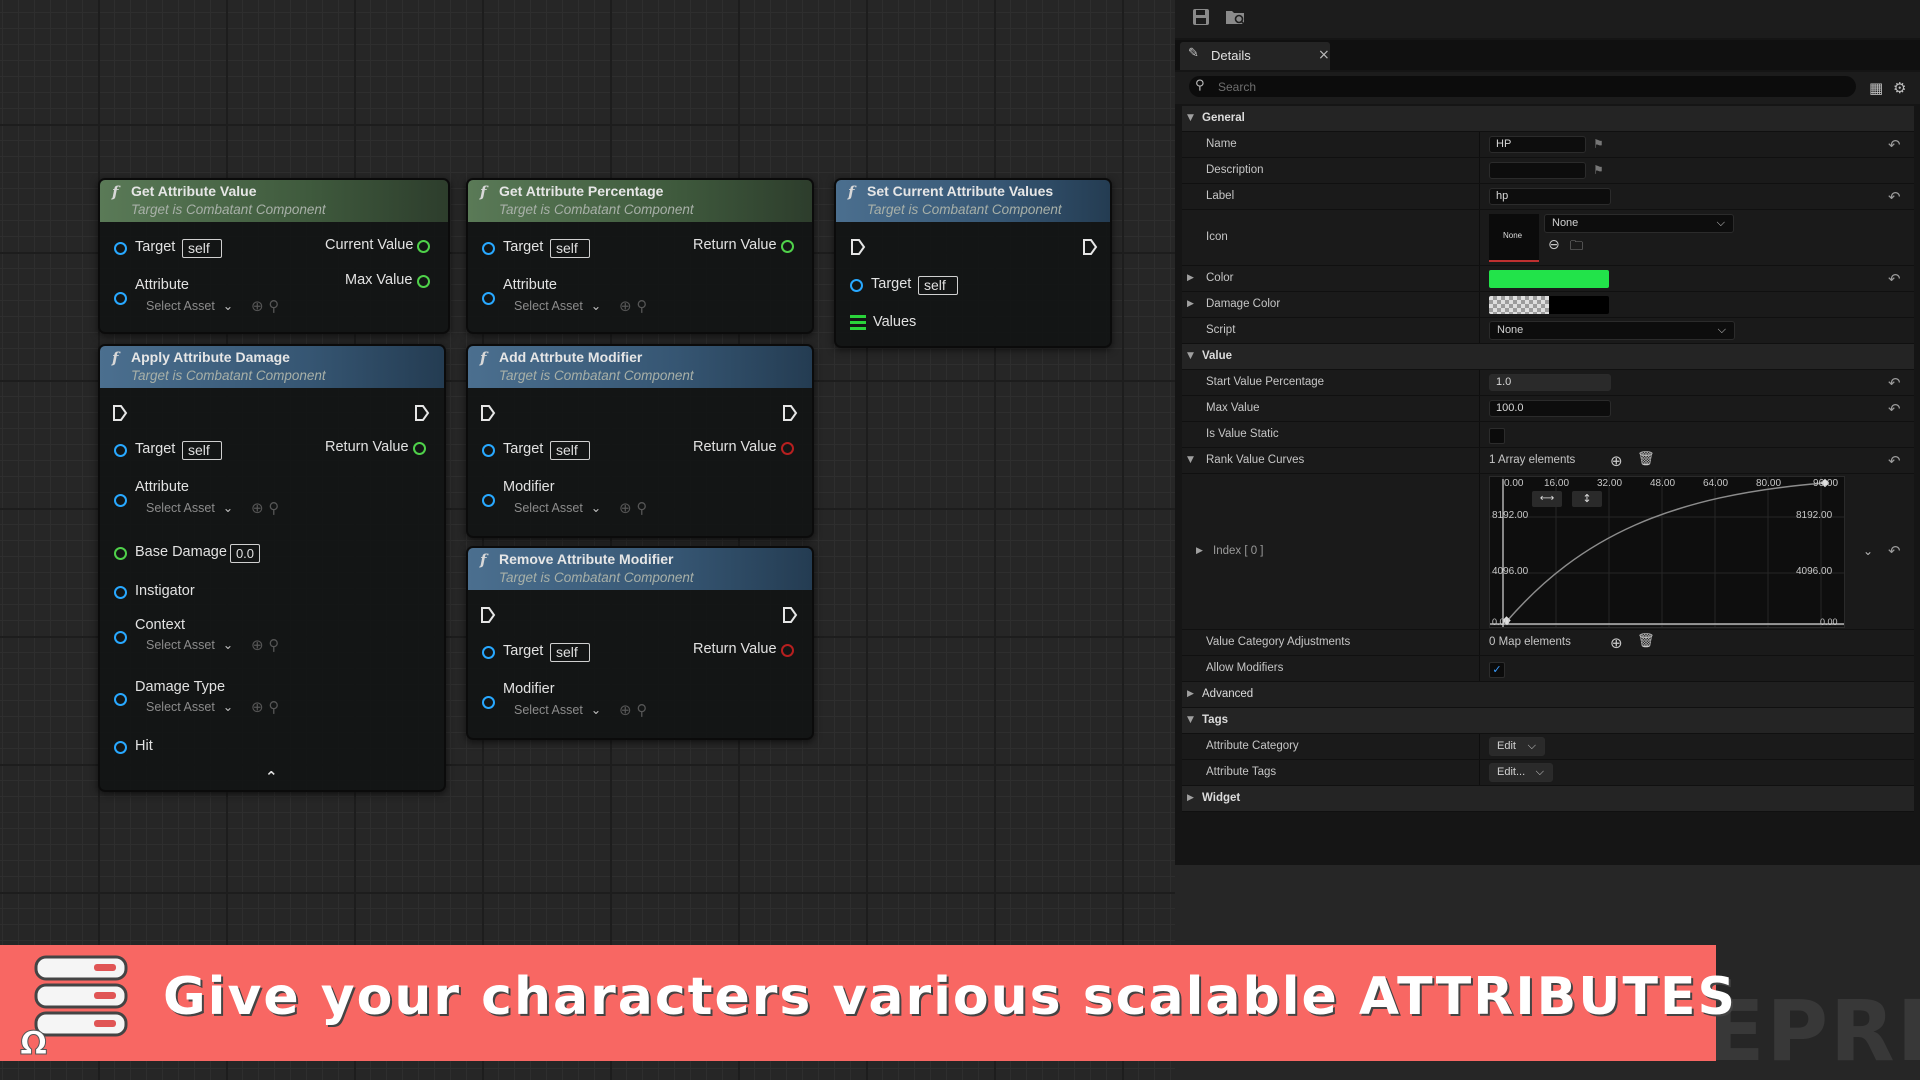  Describe the element at coordinates (120, 747) in the screenshot. I see `hit-pin` at that location.